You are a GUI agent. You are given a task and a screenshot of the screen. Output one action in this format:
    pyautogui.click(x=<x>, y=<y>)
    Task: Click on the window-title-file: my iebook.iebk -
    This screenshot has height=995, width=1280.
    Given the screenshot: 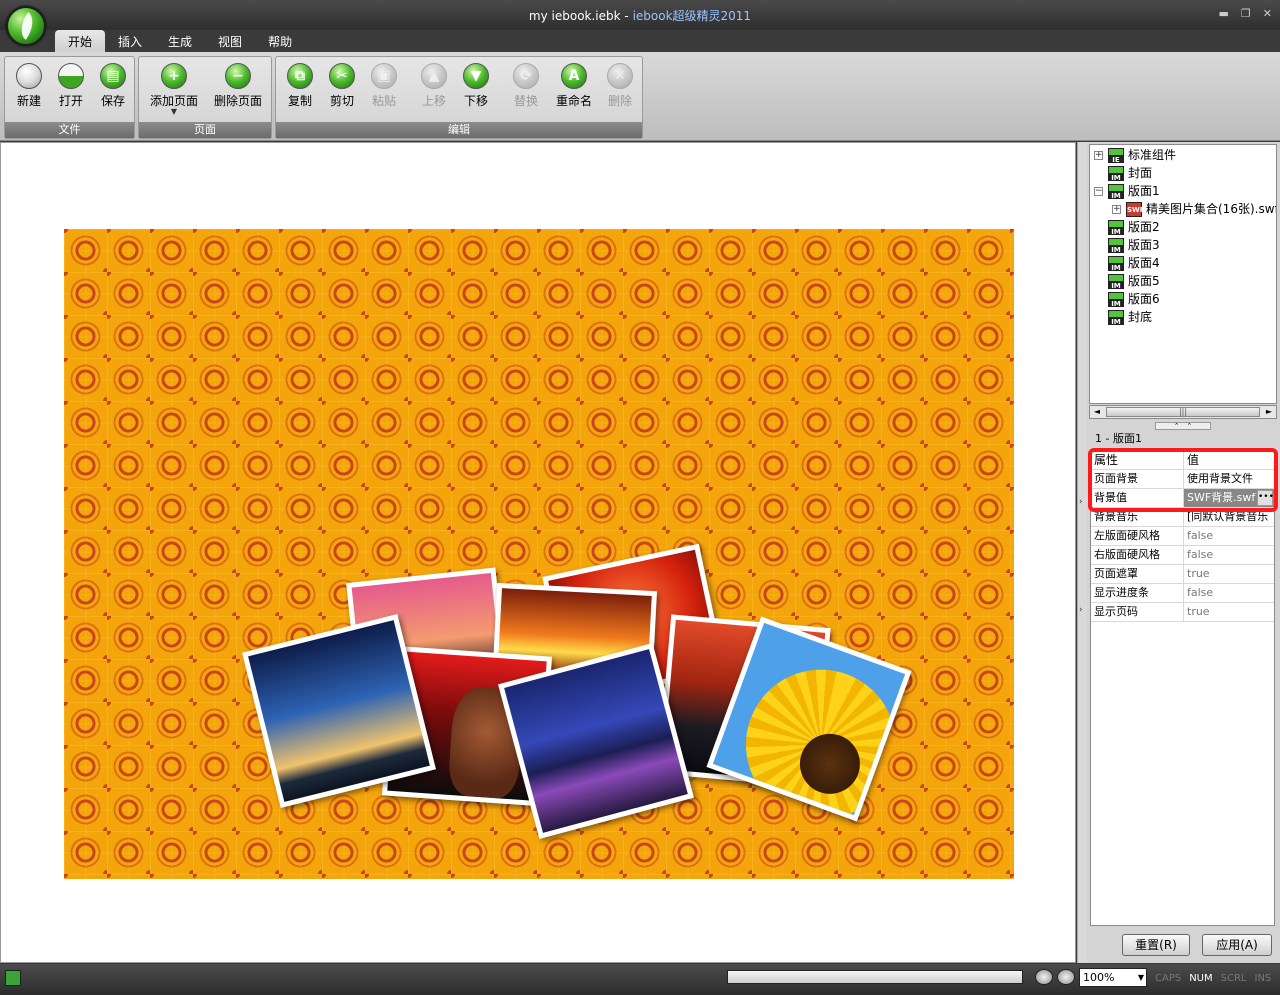 What is the action you would take?
    pyautogui.click(x=580, y=16)
    